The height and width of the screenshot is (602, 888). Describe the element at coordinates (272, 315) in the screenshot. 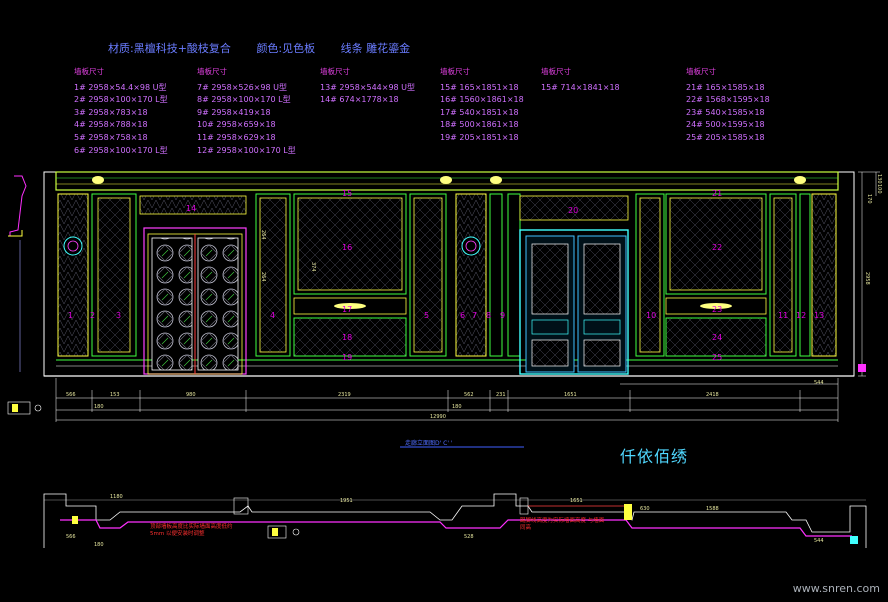

I see `panel-number: 4` at that location.